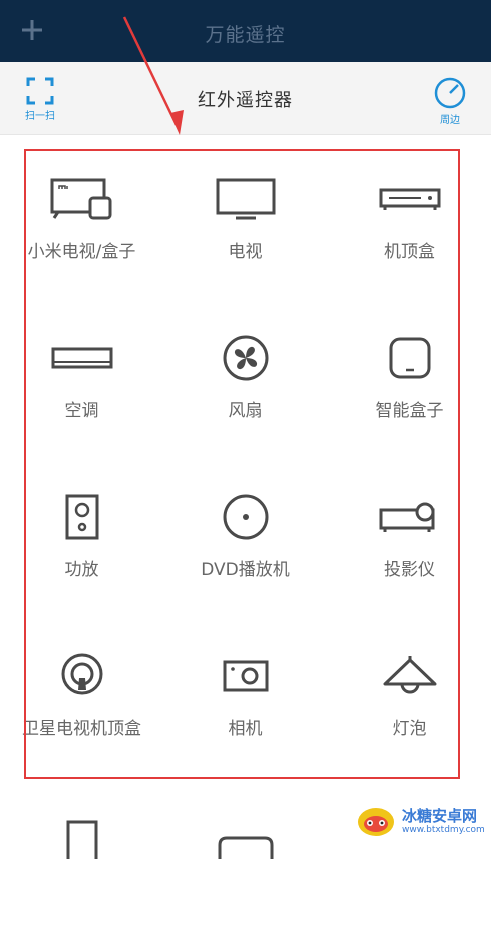 Image resolution: width=491 pixels, height=930 pixels. What do you see at coordinates (153, 75) in the screenshot?
I see `annotation-arrow-icon` at bounding box center [153, 75].